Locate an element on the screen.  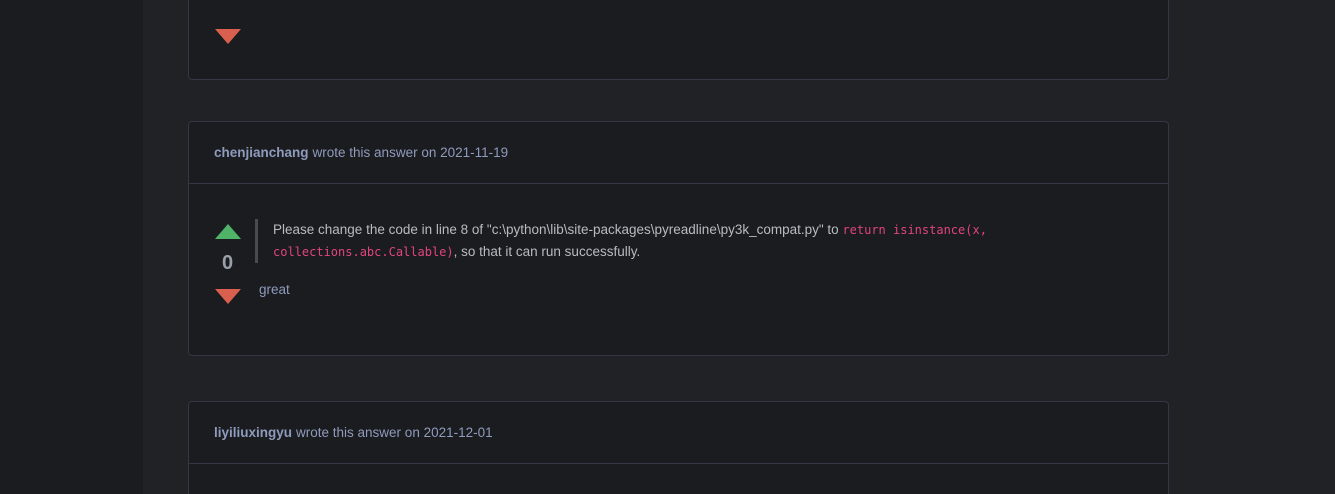
author-link: liyiliuxingyu is located at coordinates (253, 432).